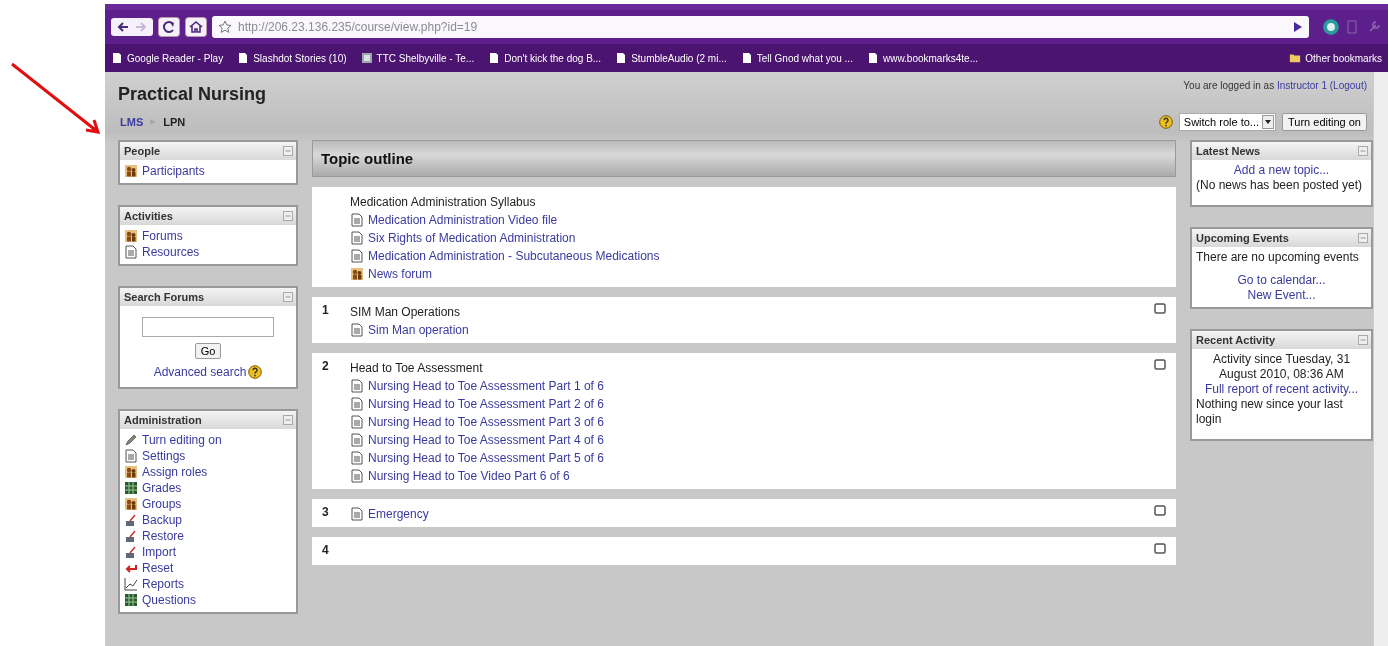 The height and width of the screenshot is (646, 1388). What do you see at coordinates (208, 171) in the screenshot?
I see `sidebar-link: Participants` at bounding box center [208, 171].